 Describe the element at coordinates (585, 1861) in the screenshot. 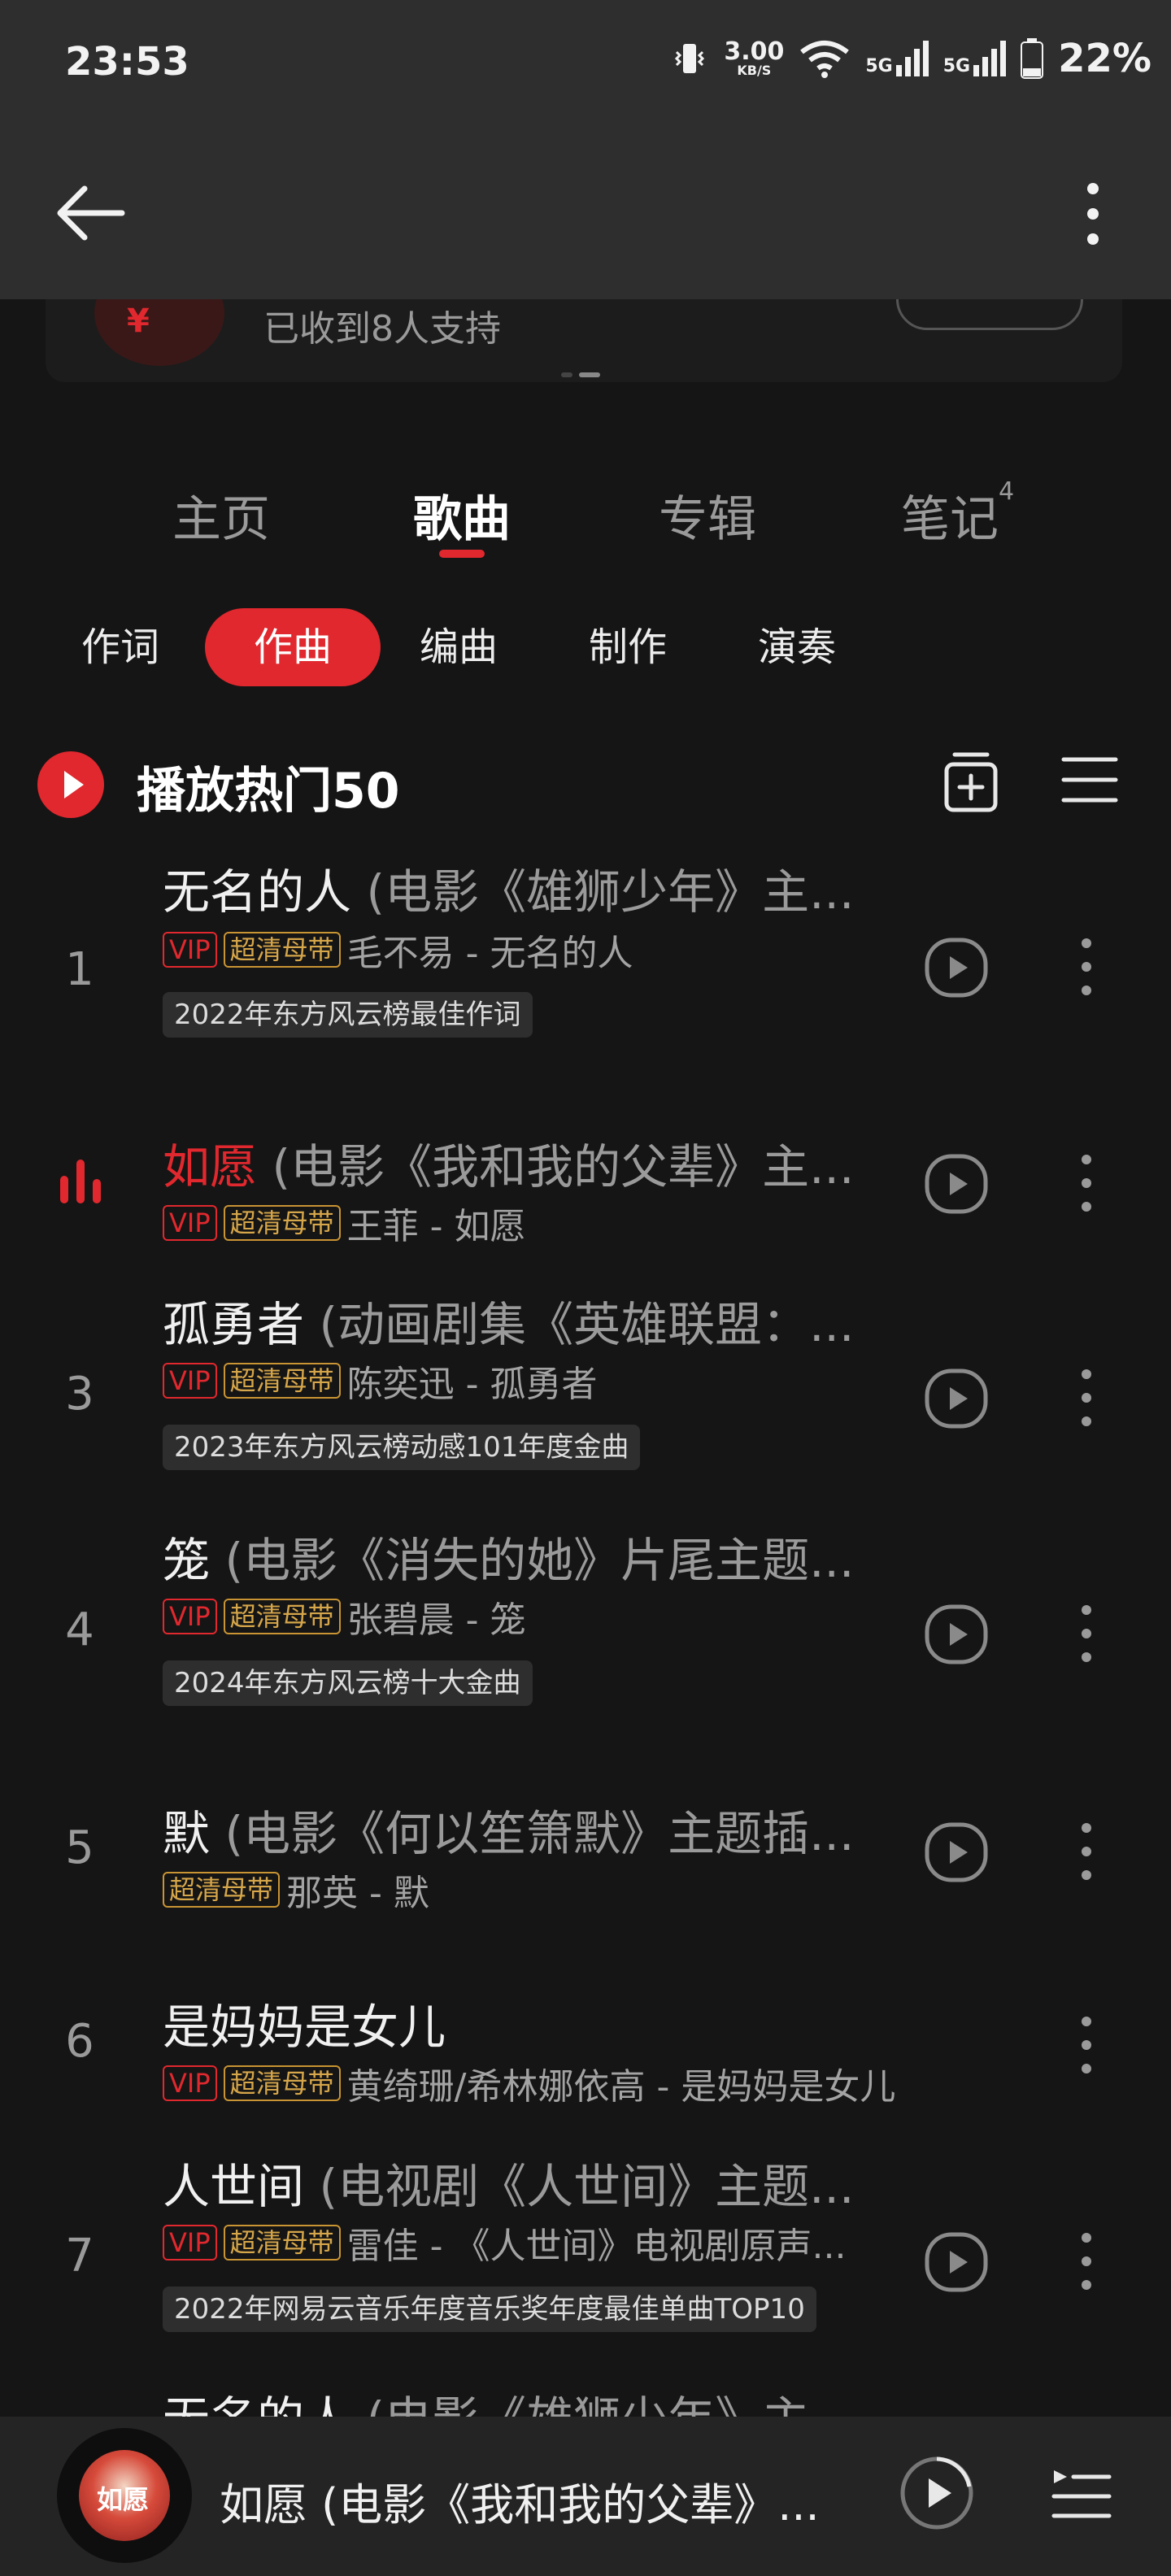

I see `song-row: 5 默 (电影《何以笙箫默》主题插... 超清母带 那英 - 默` at that location.